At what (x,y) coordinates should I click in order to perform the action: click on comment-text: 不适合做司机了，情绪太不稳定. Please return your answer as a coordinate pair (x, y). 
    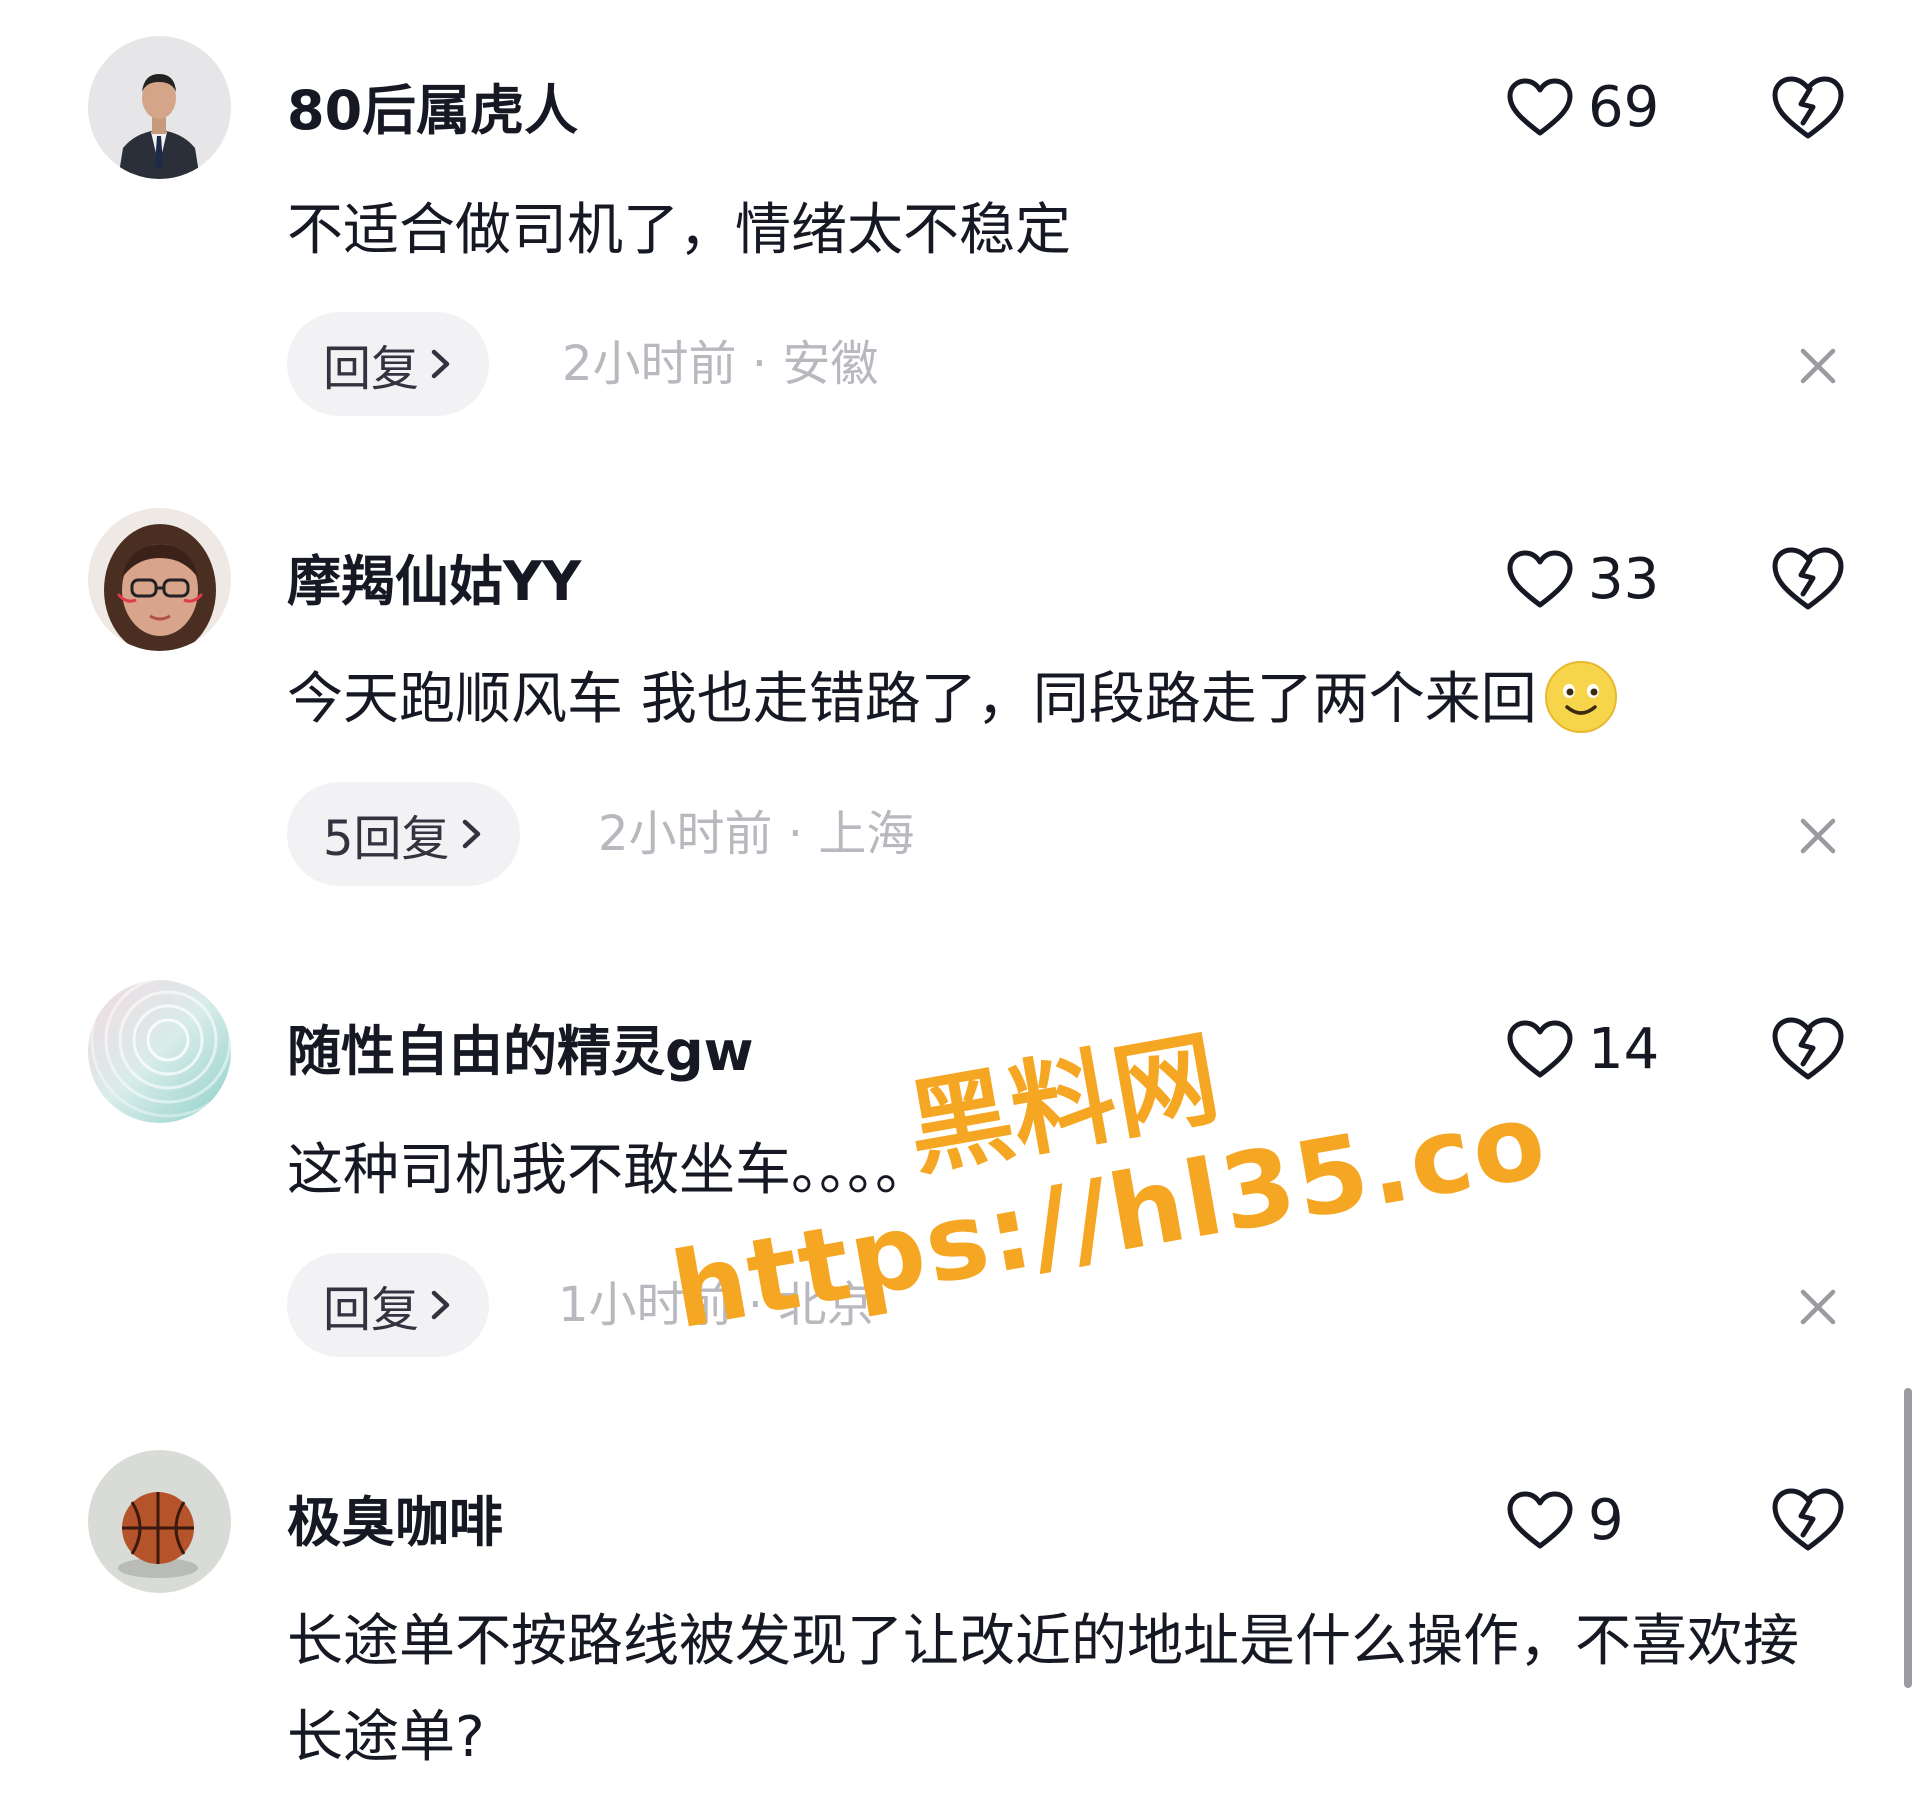
    Looking at the image, I should click on (679, 230).